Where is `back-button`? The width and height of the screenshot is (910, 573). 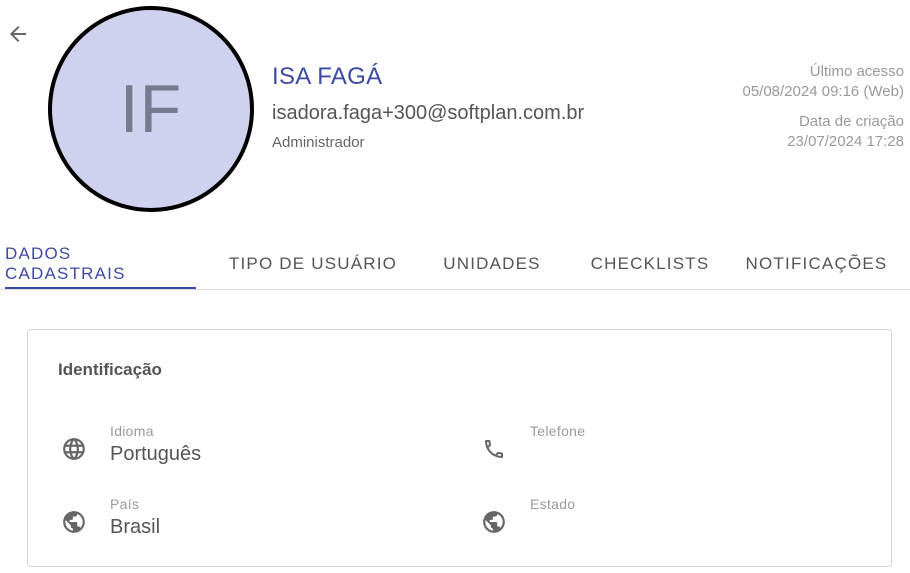 back-button is located at coordinates (18, 34).